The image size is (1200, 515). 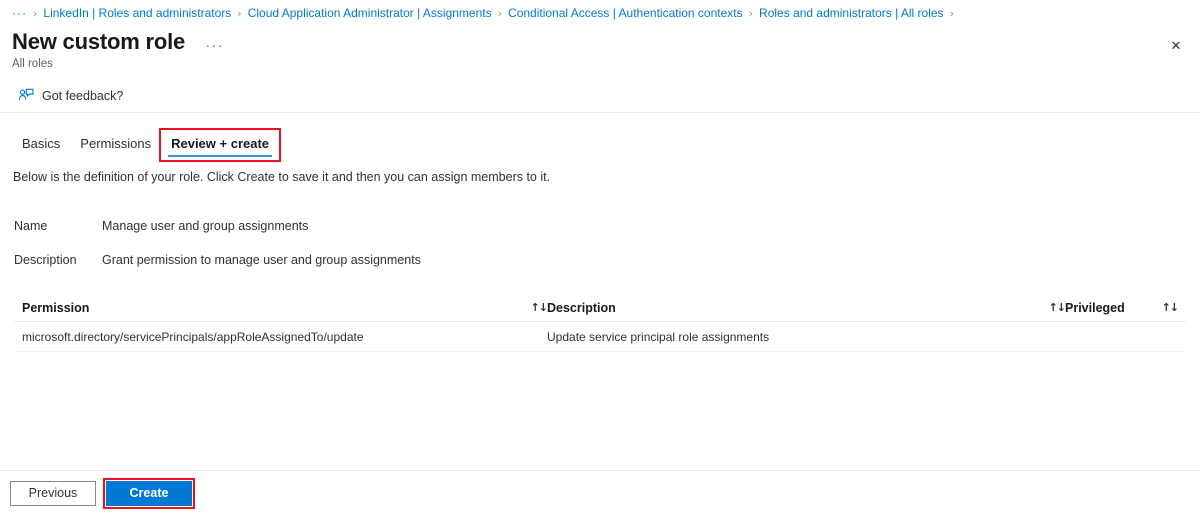 I want to click on tab-review-create: Review + create, so click(x=220, y=145).